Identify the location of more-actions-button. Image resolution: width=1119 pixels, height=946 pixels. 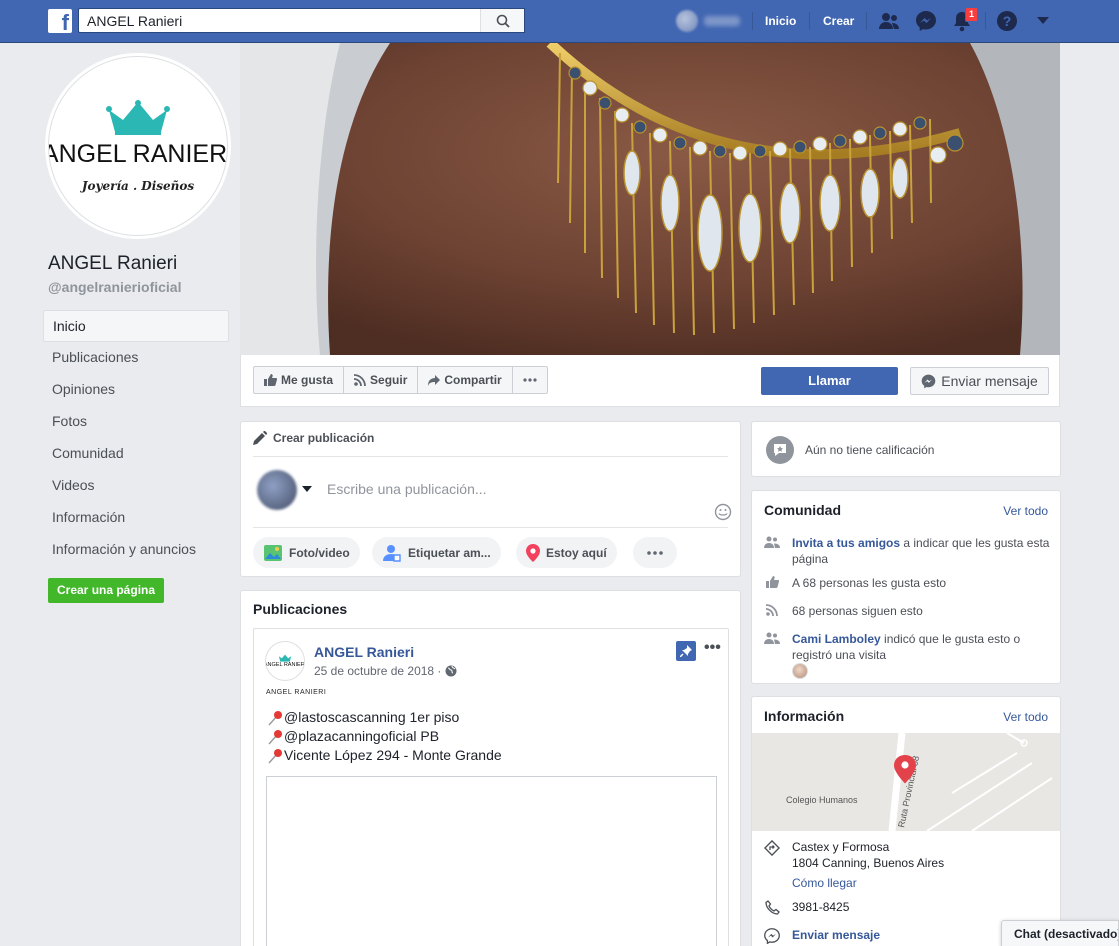
(530, 380).